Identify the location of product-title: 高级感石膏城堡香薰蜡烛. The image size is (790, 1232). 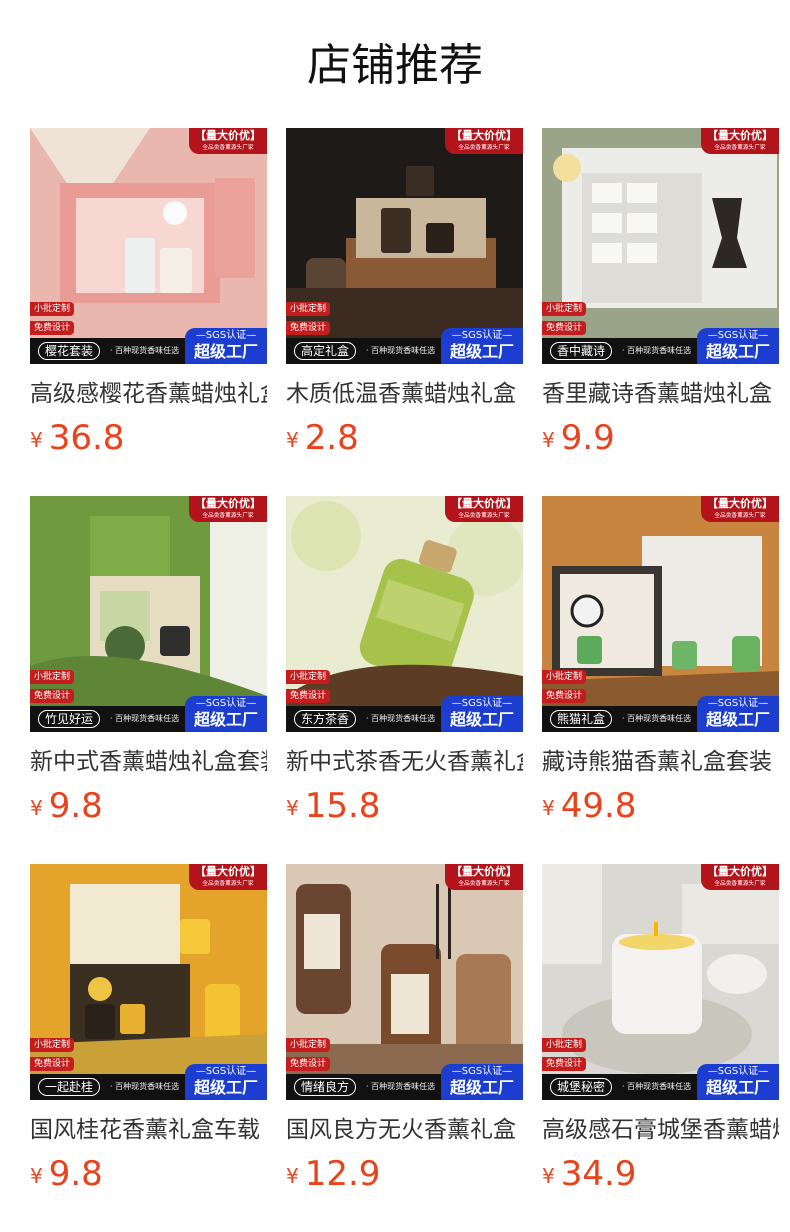
(660, 1130).